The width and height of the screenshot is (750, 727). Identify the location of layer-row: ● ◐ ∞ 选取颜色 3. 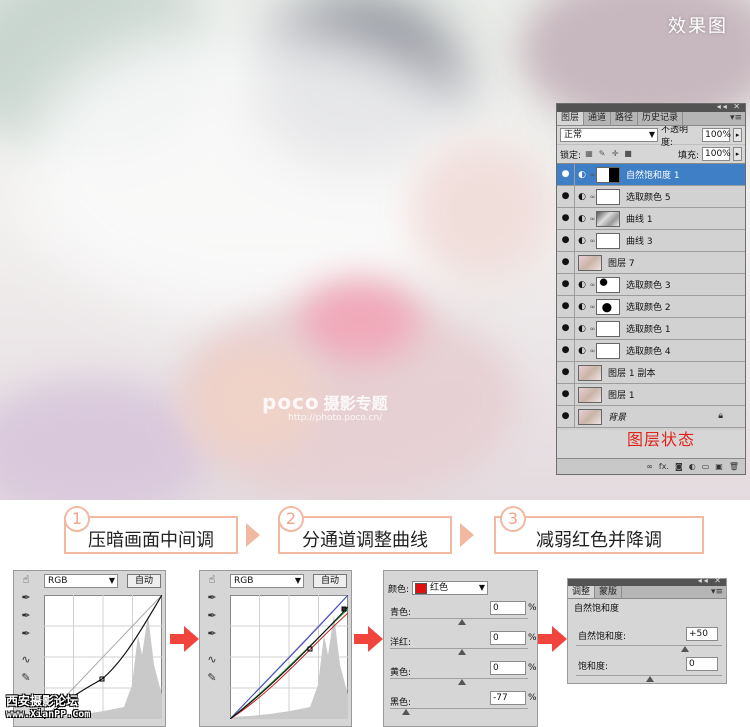
(651, 285).